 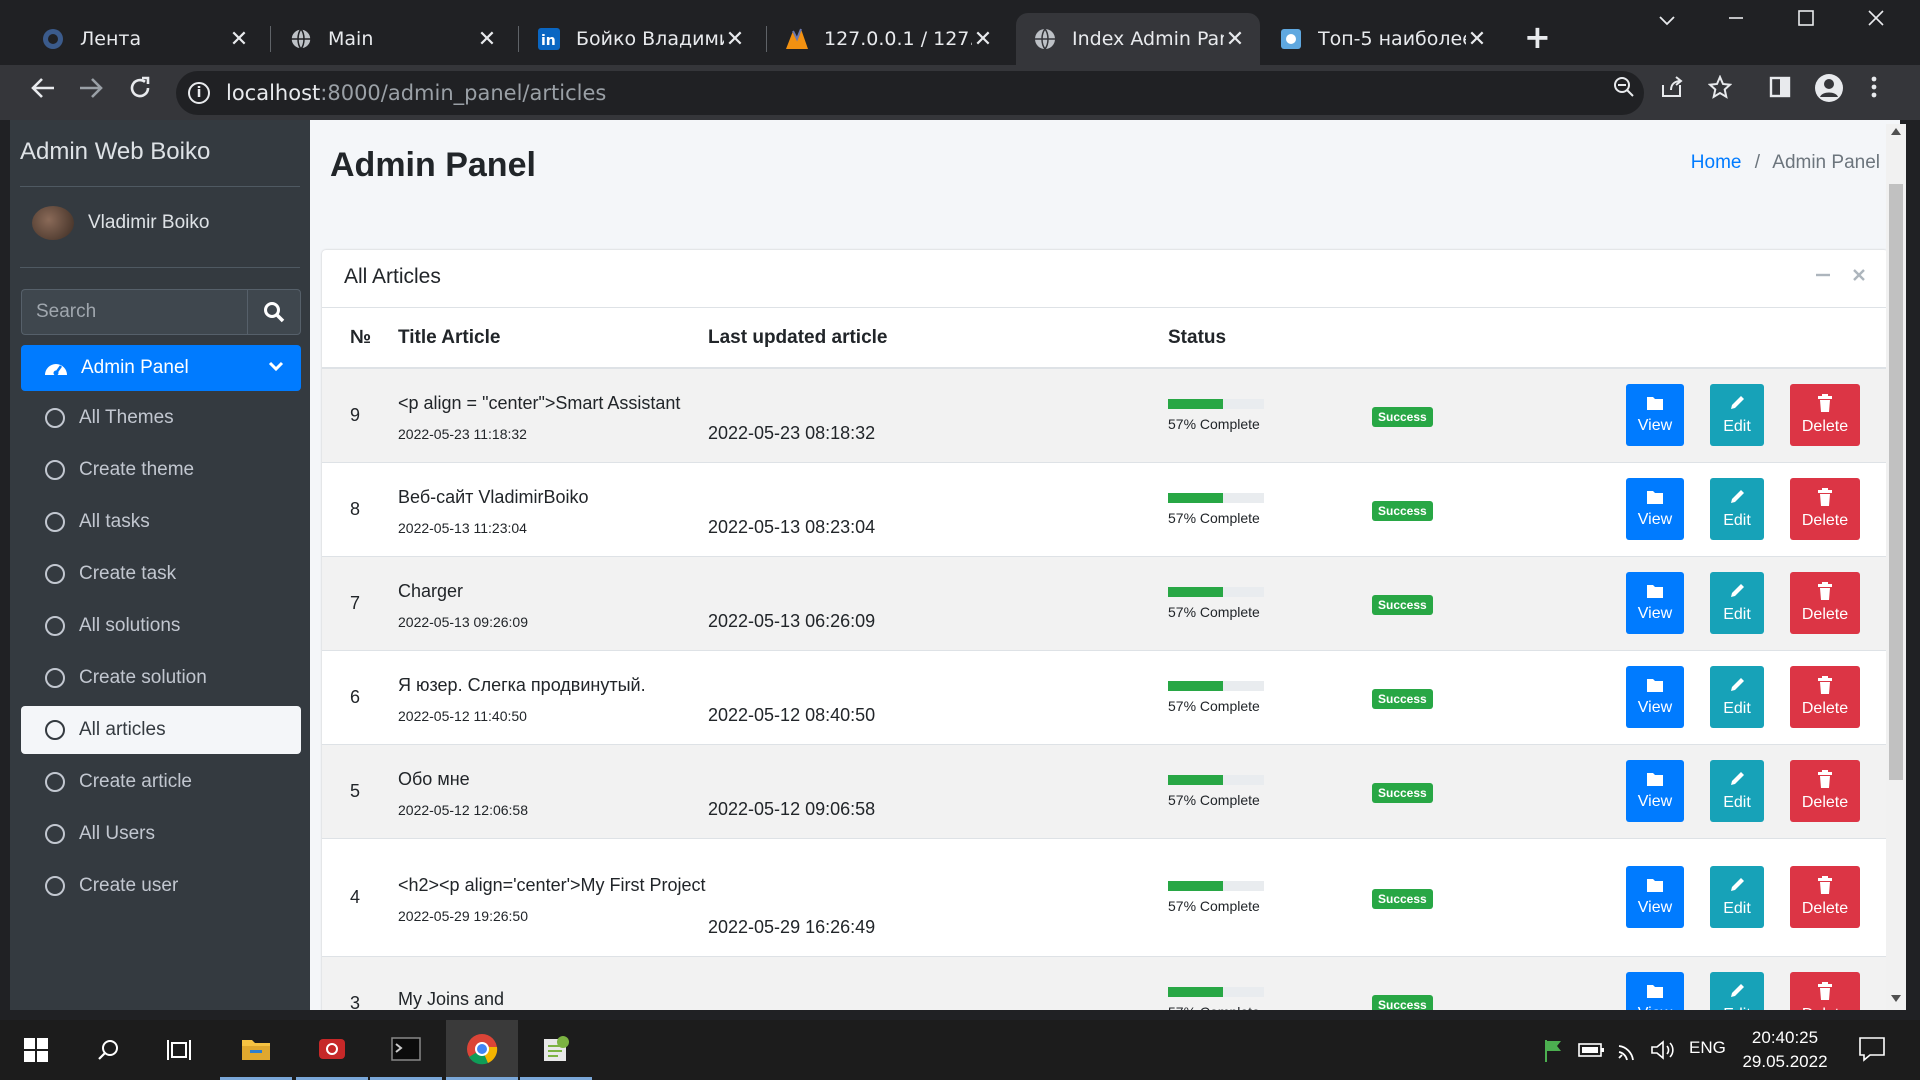 I want to click on battery-icon, so click(x=1592, y=1052).